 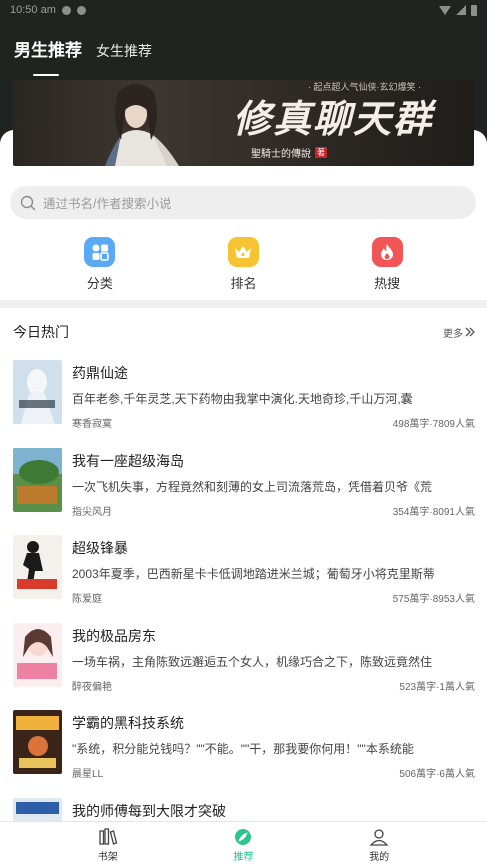 I want to click on book-stats: 354萬字·8091人氣, so click(x=433, y=512).